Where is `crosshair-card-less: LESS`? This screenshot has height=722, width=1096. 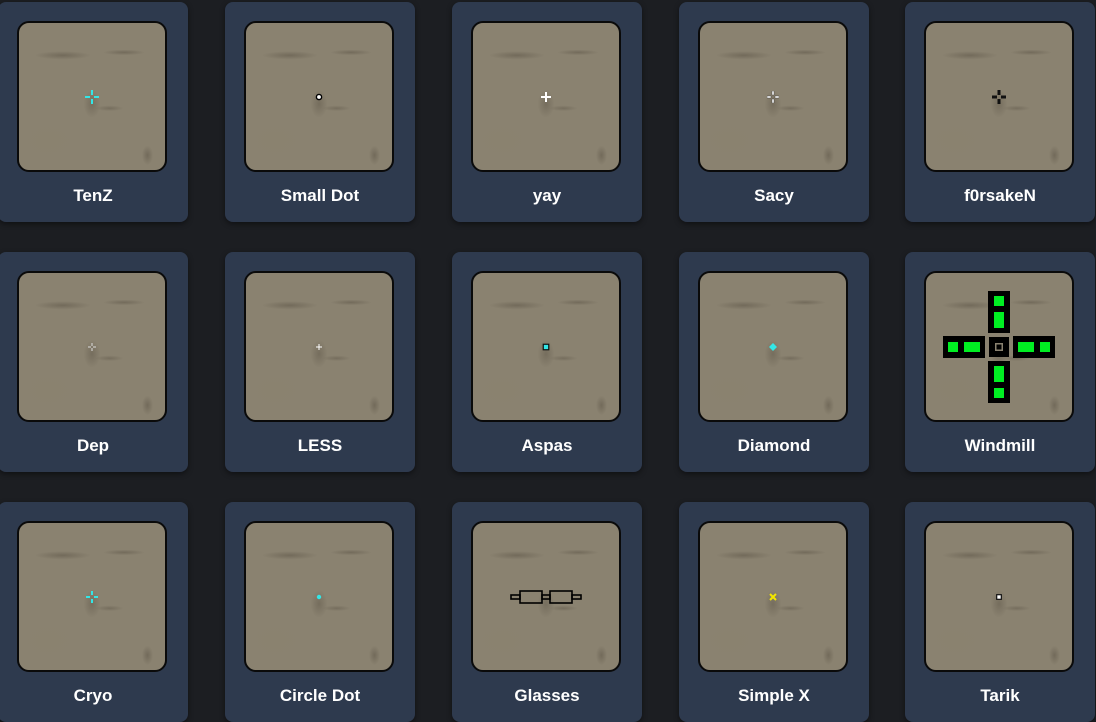 crosshair-card-less: LESS is located at coordinates (320, 362).